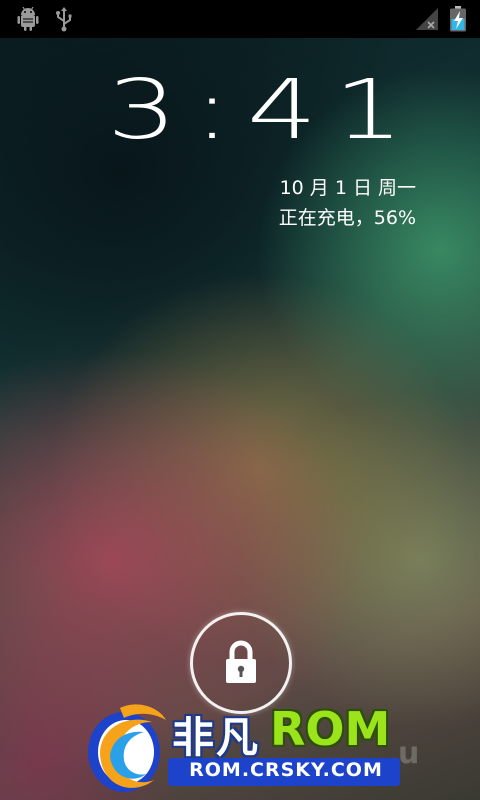 Image resolution: width=480 pixels, height=800 pixels. What do you see at coordinates (216, 737) in the screenshot?
I see `watermark-title-cn: 非凡` at bounding box center [216, 737].